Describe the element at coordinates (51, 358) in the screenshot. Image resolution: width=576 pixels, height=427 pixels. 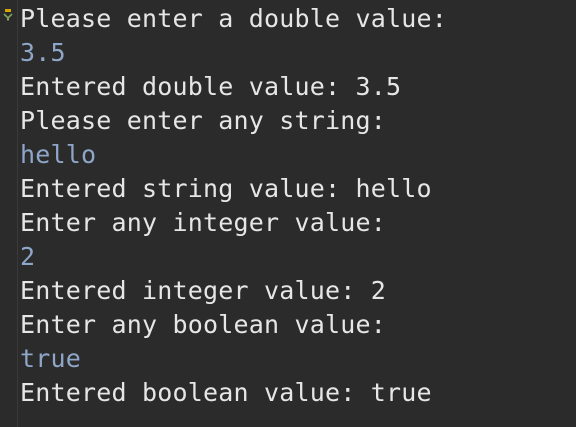
I see `console-line-input-boolean: true` at that location.